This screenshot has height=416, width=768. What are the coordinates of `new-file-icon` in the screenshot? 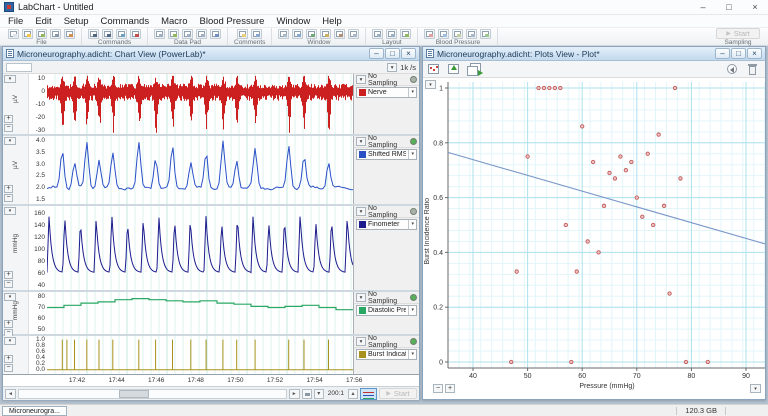 It's located at (13, 34).